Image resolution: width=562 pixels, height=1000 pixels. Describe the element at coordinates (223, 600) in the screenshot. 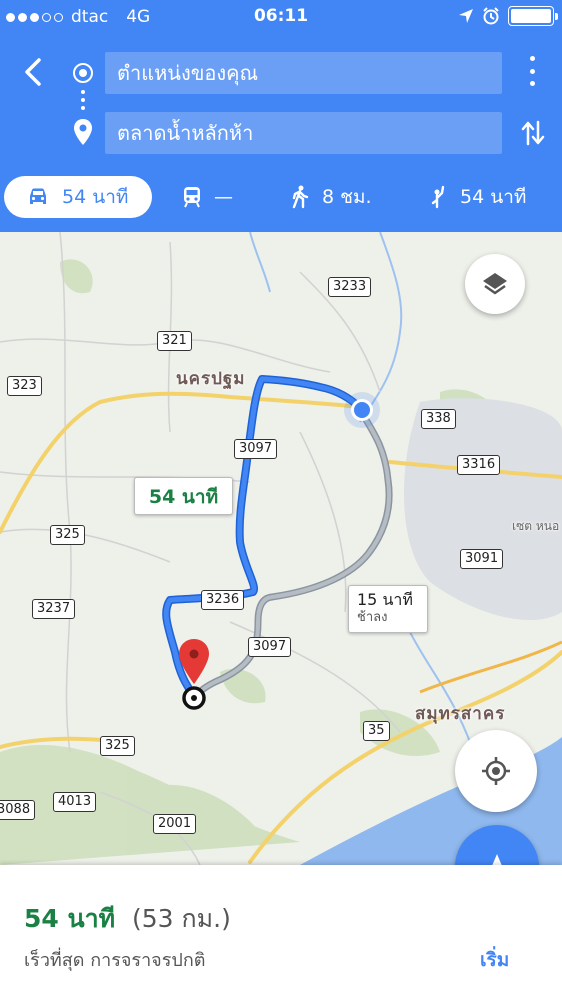

I see `road-shield: 3236` at that location.